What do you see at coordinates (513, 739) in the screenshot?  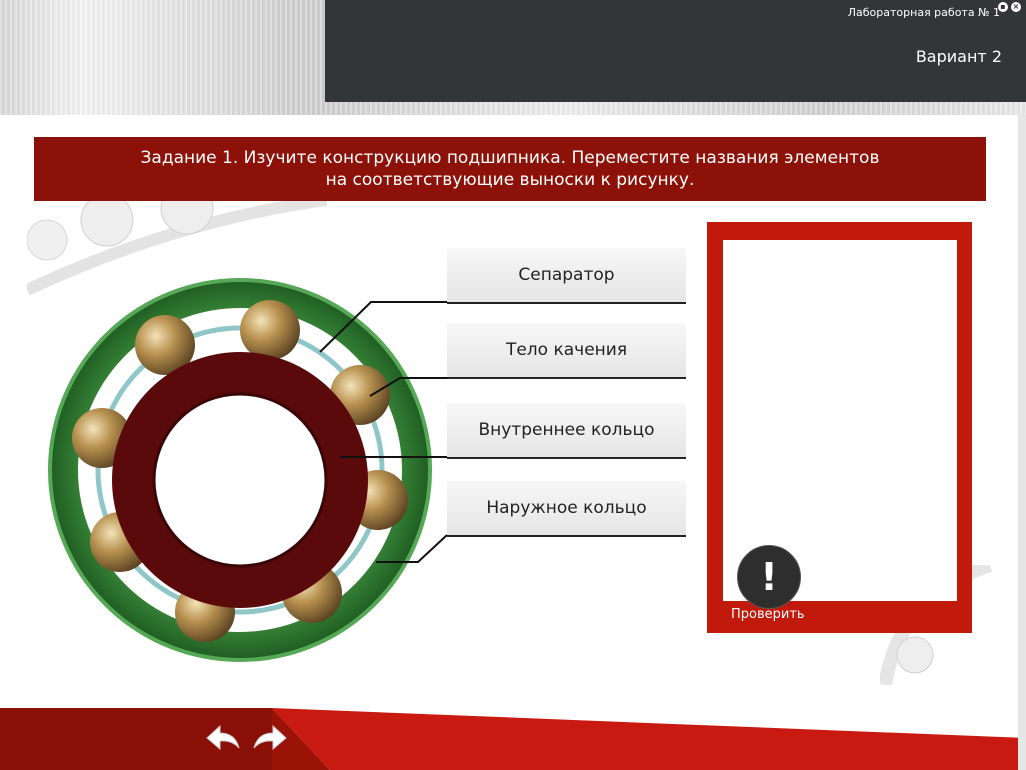 I see `footer-bar` at bounding box center [513, 739].